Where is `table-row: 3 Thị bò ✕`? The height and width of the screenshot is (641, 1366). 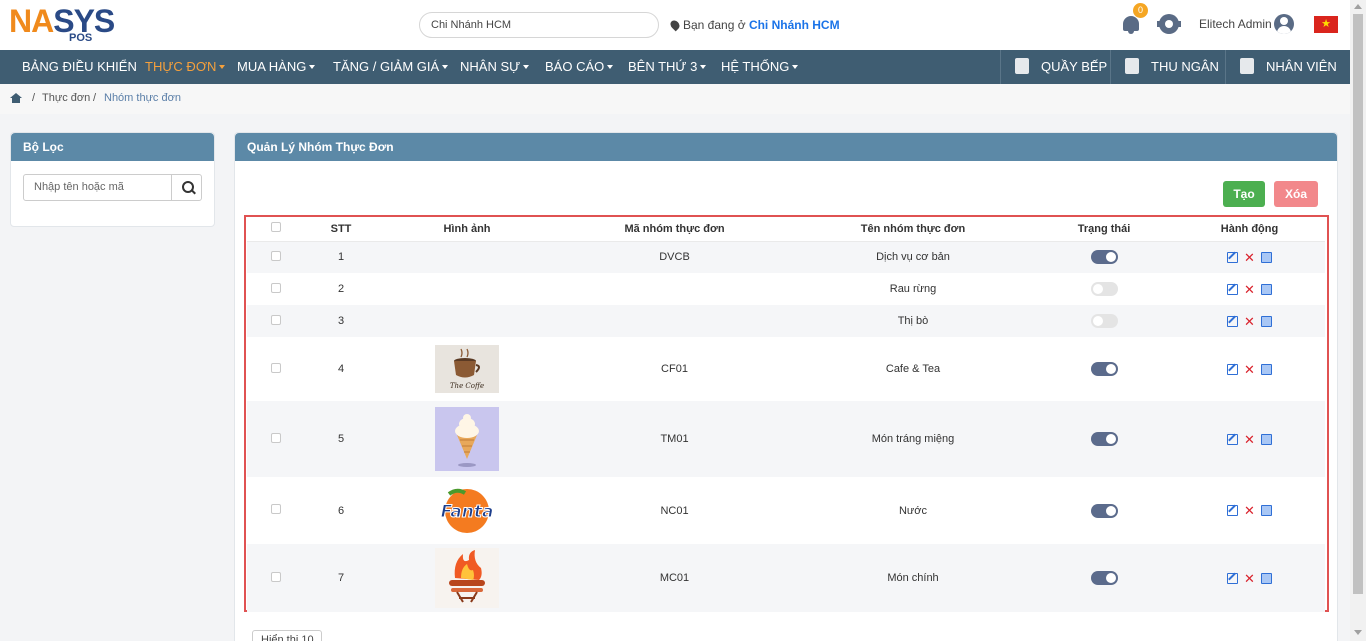
table-row: 3 Thị bò ✕ is located at coordinates (786, 321).